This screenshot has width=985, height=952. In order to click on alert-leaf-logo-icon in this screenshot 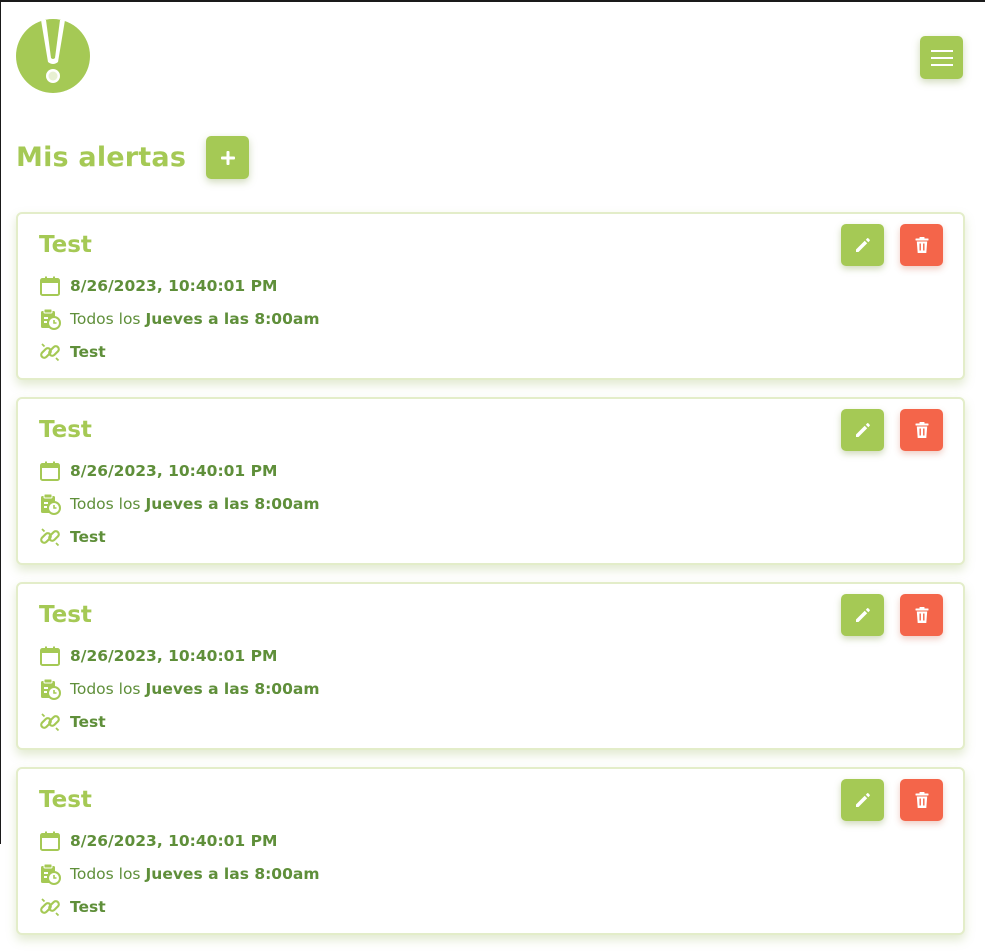, I will do `click(53, 56)`.